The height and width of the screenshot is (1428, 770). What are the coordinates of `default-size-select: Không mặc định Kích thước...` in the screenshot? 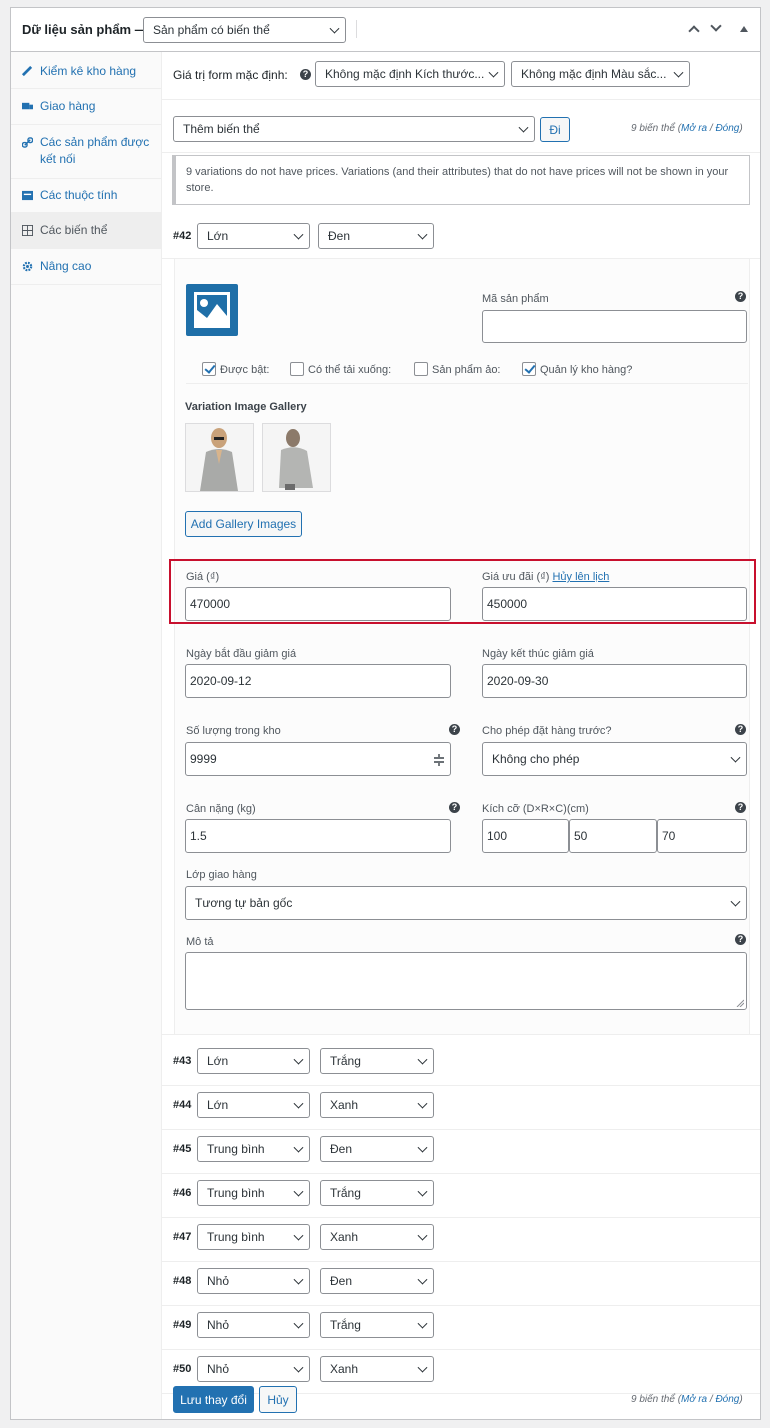 It's located at (410, 74).